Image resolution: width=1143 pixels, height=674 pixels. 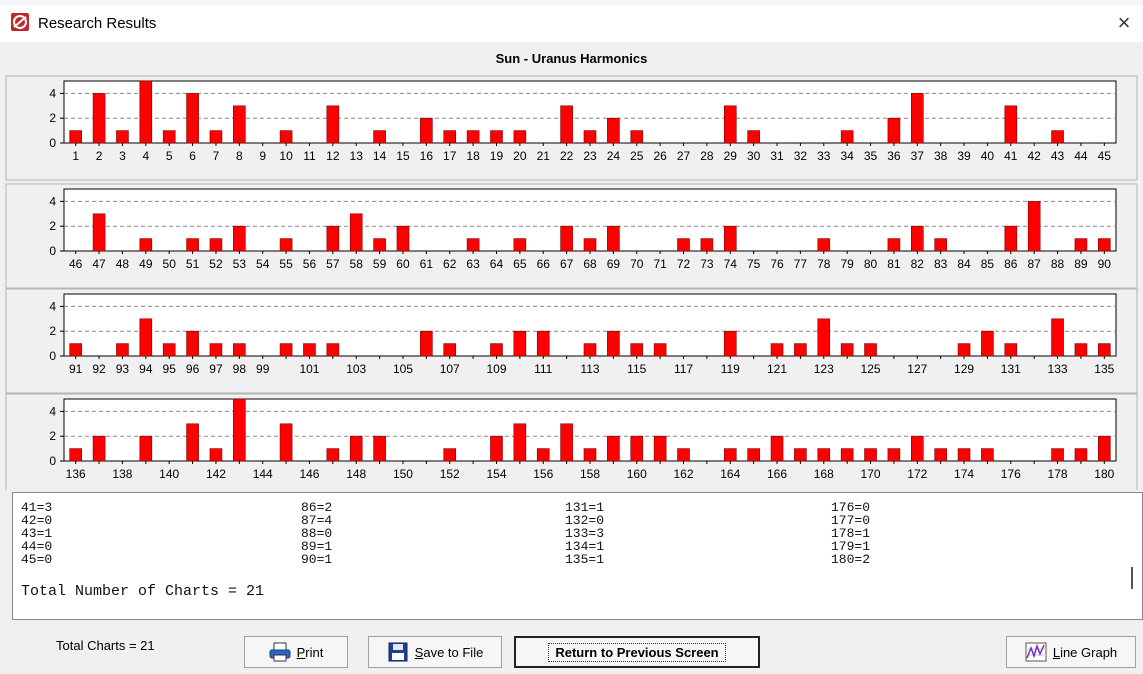 What do you see at coordinates (496, 369) in the screenshot?
I see `x-tick-label: 109` at bounding box center [496, 369].